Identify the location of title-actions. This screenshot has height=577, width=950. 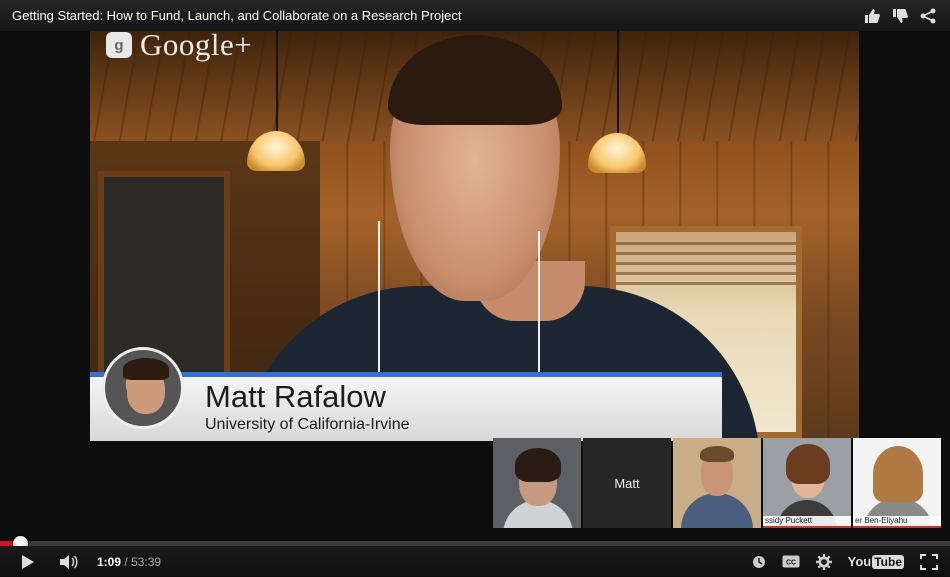
(900, 16).